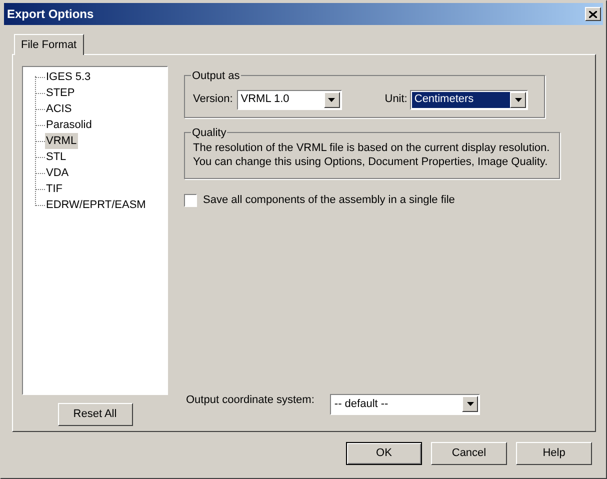 The width and height of the screenshot is (607, 479). What do you see at coordinates (329, 200) in the screenshot?
I see `checkbox-label: Save all components of the assembly in a single file` at bounding box center [329, 200].